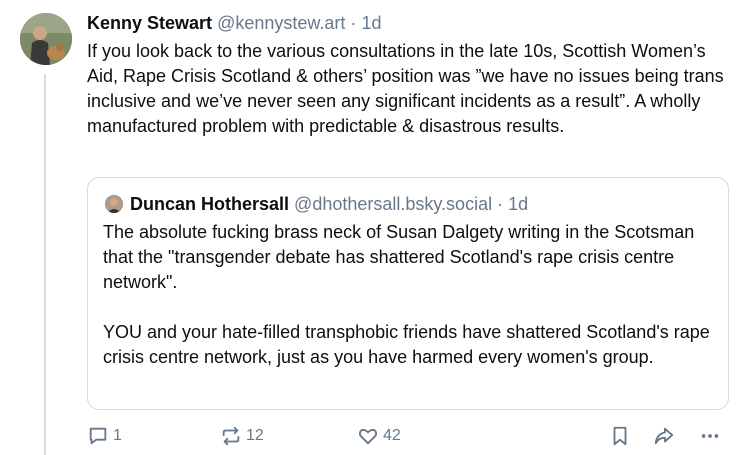  I want to click on avatar, so click(46, 39).